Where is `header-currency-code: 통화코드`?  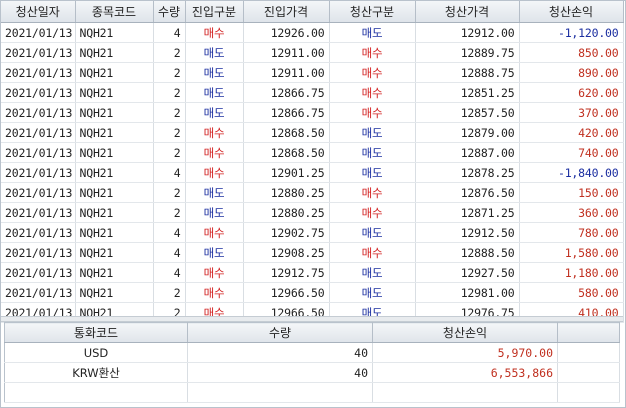
header-currency-code: 통화코드 is located at coordinates (96, 332).